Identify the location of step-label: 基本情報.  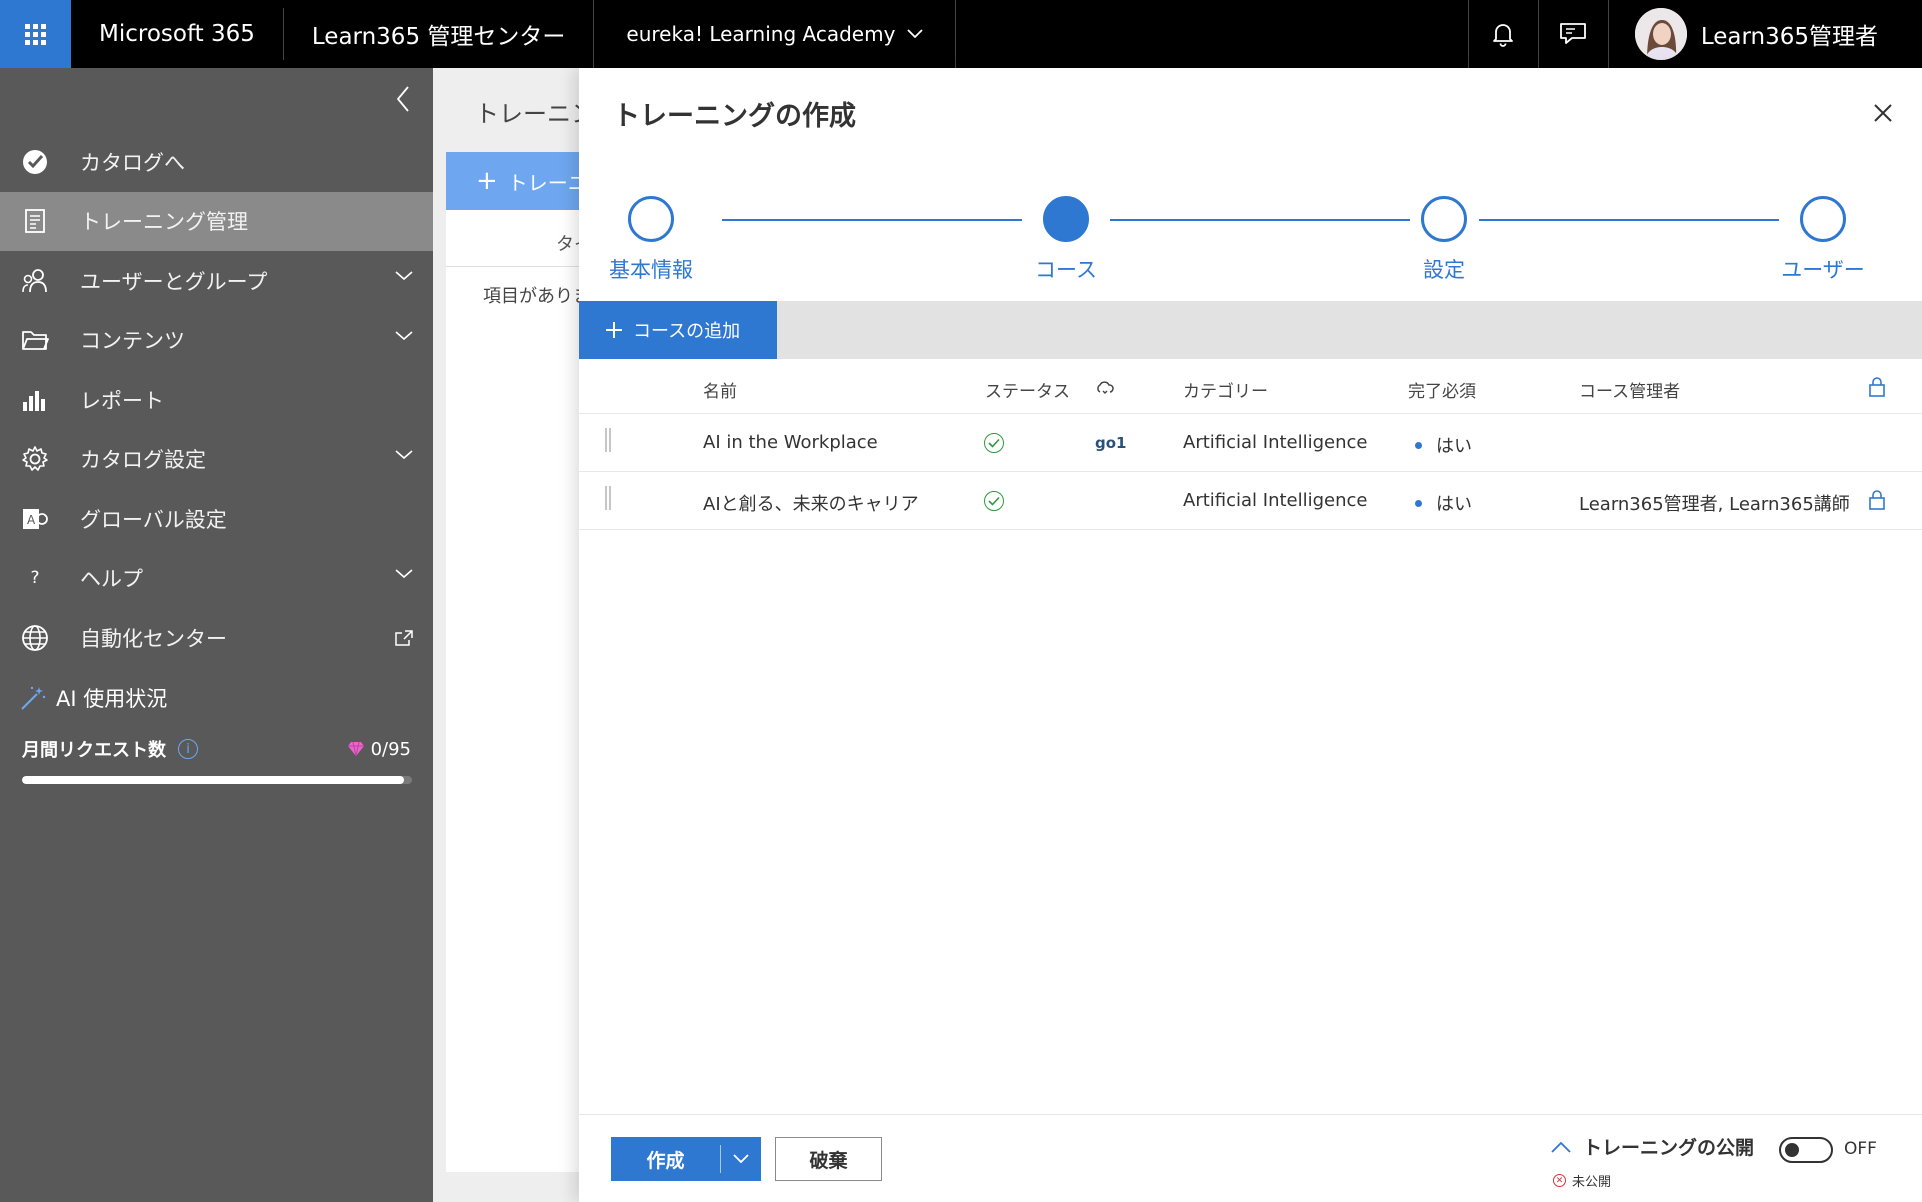
(651, 270).